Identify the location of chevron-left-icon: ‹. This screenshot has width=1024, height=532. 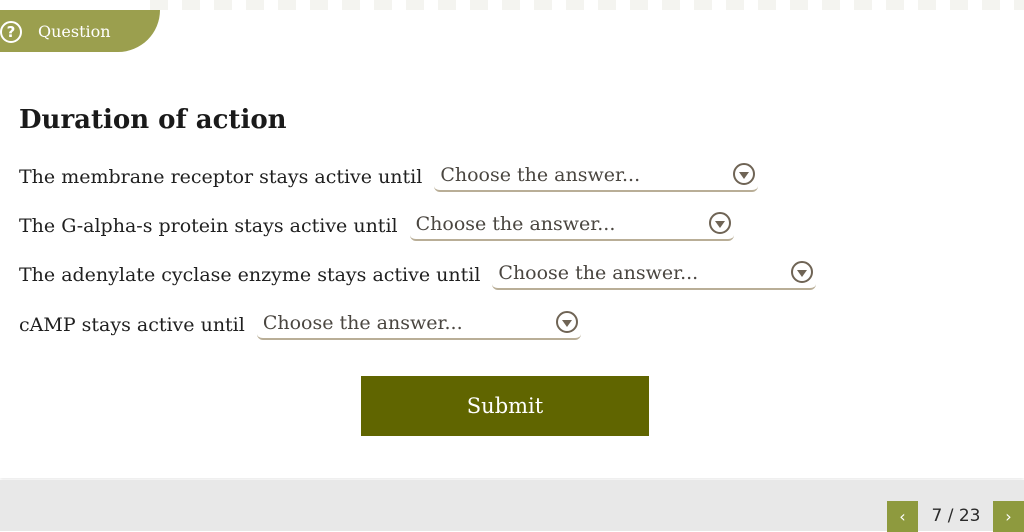
(902, 516).